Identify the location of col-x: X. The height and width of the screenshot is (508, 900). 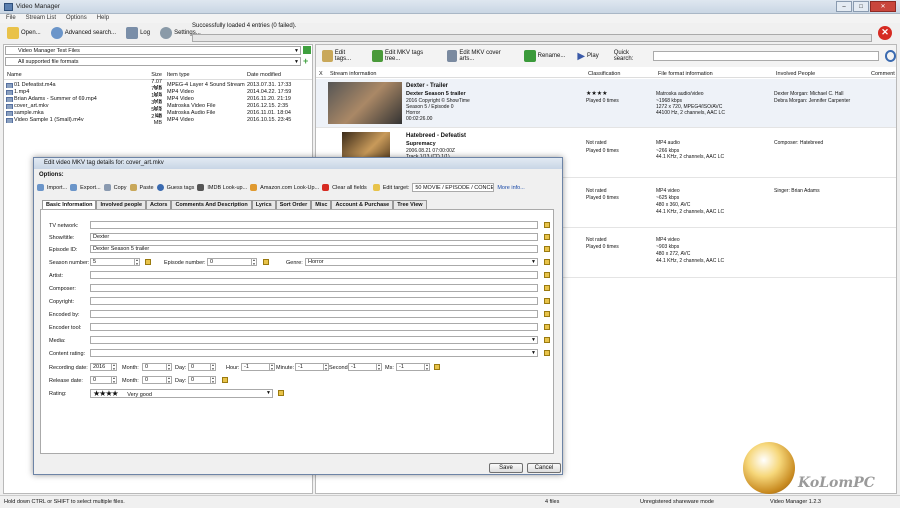
(321, 74).